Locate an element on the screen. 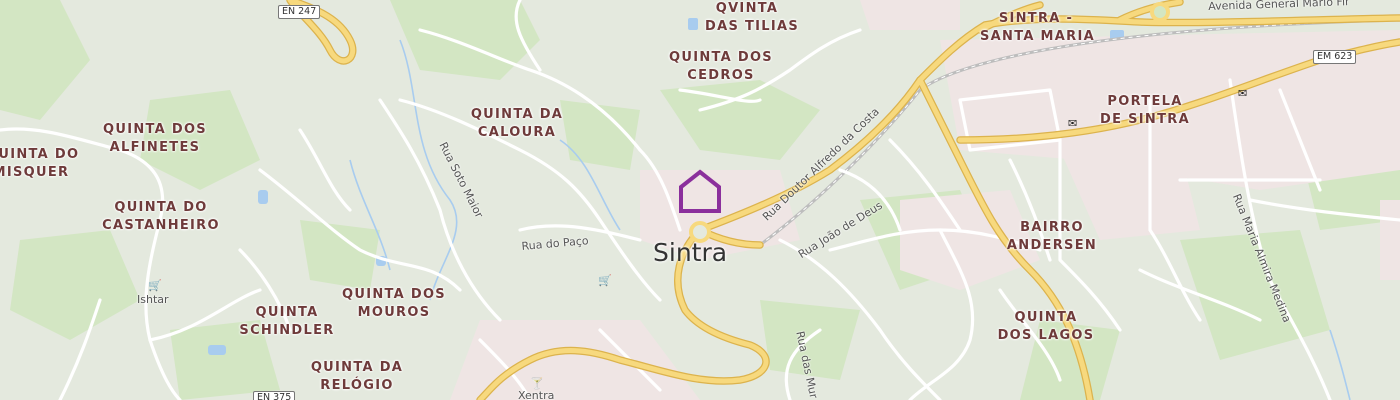 This screenshot has width=1400, height=400. area-label-quinta-da-caloura: QUINTA DA CALOURA is located at coordinates (517, 124).